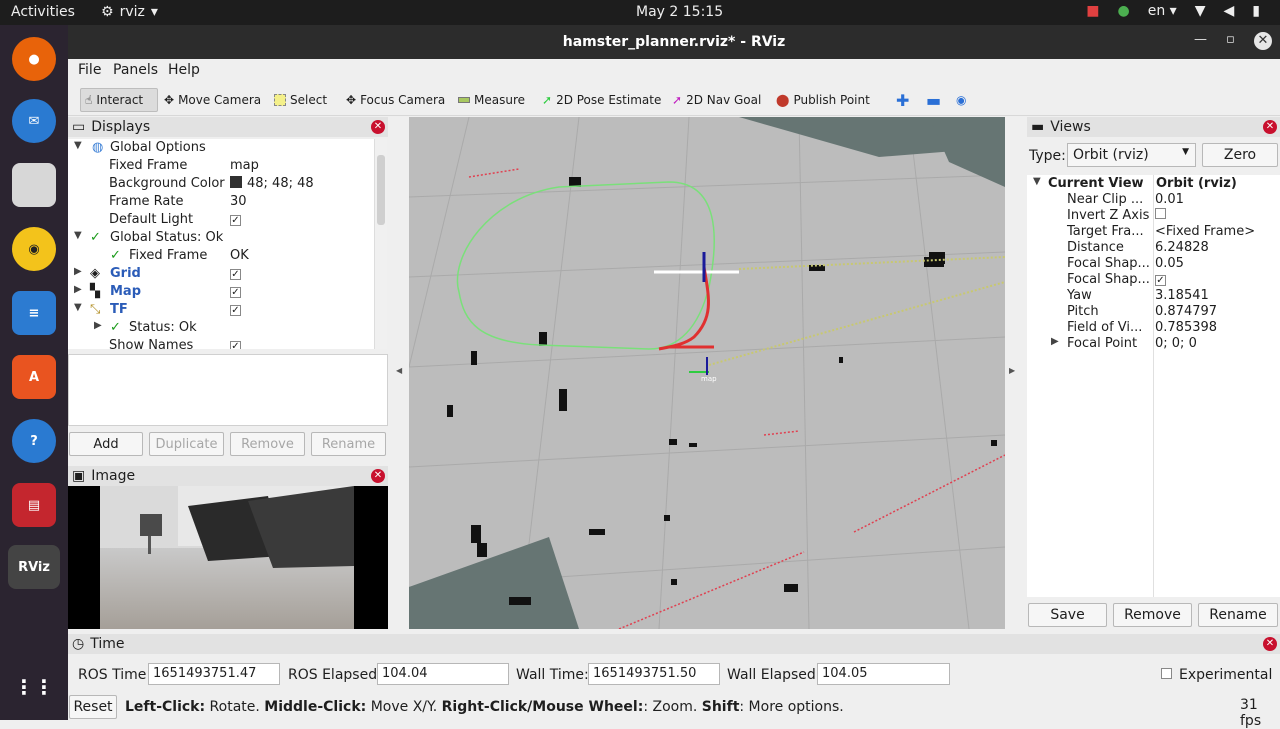  What do you see at coordinates (119, 100) in the screenshot?
I see `interact-tool: ☝ Interact` at bounding box center [119, 100].